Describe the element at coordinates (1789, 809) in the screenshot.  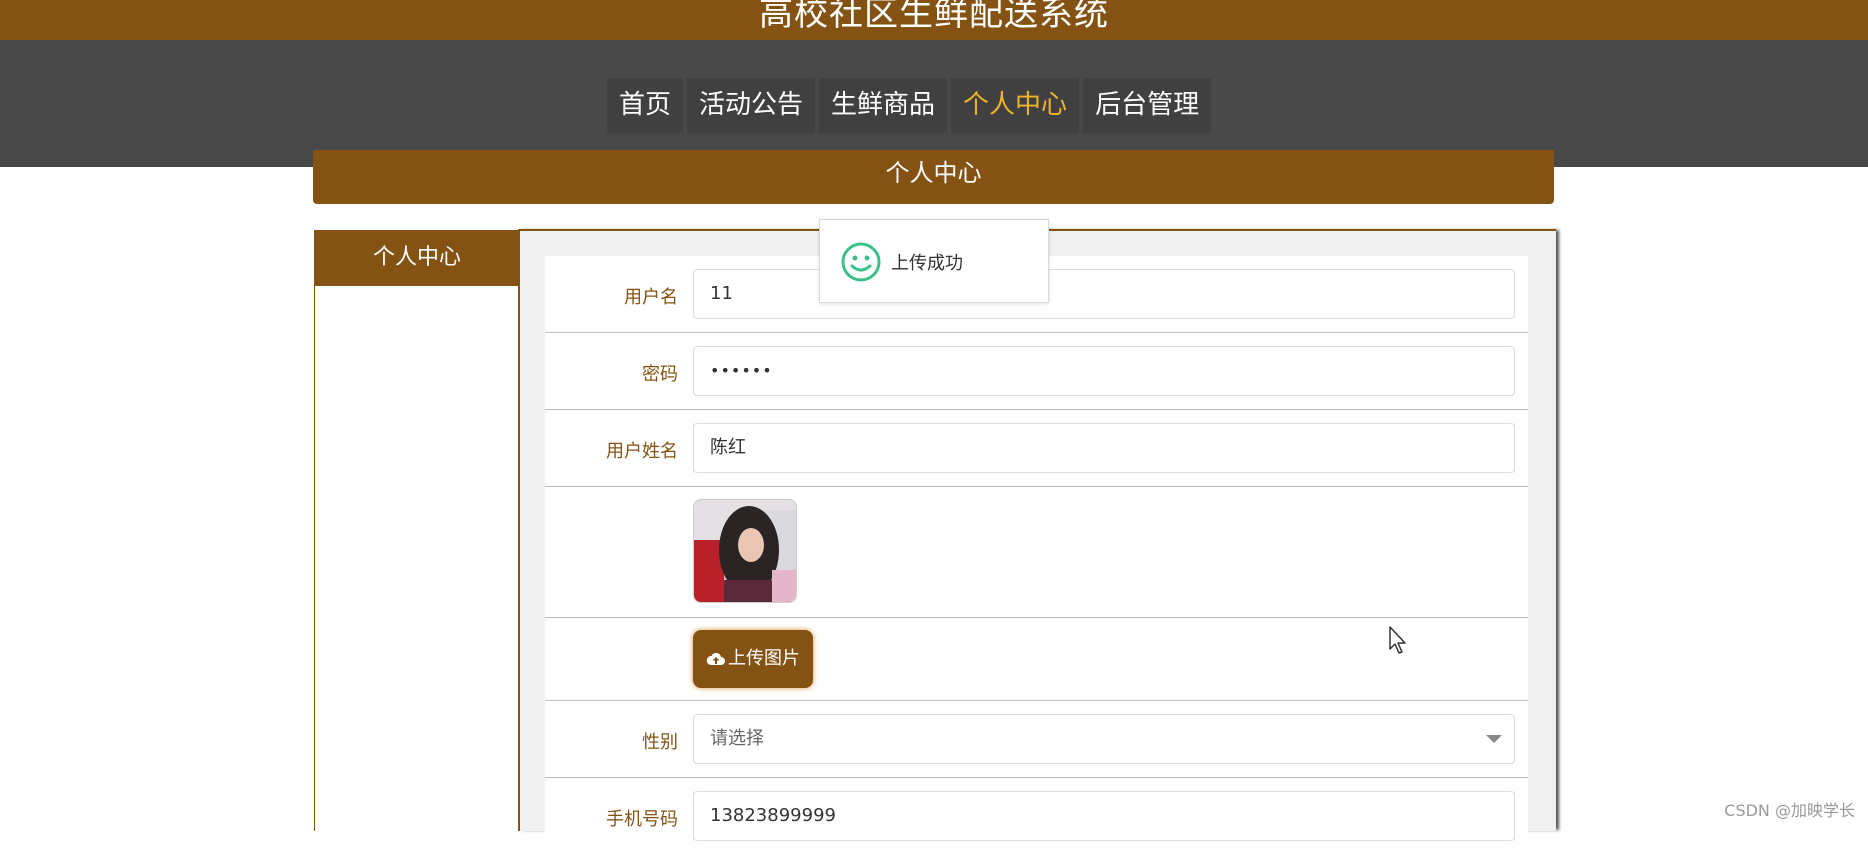
I see `watermark: CSDN @加映学长` at that location.